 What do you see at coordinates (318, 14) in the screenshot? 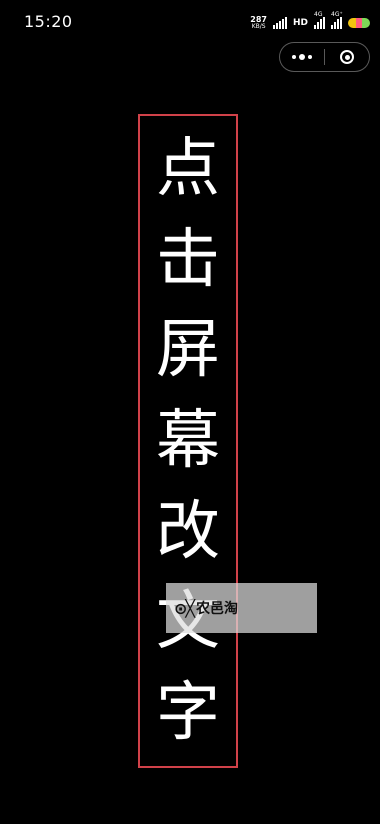
I see `cell-signal-1-label: 4G` at bounding box center [318, 14].